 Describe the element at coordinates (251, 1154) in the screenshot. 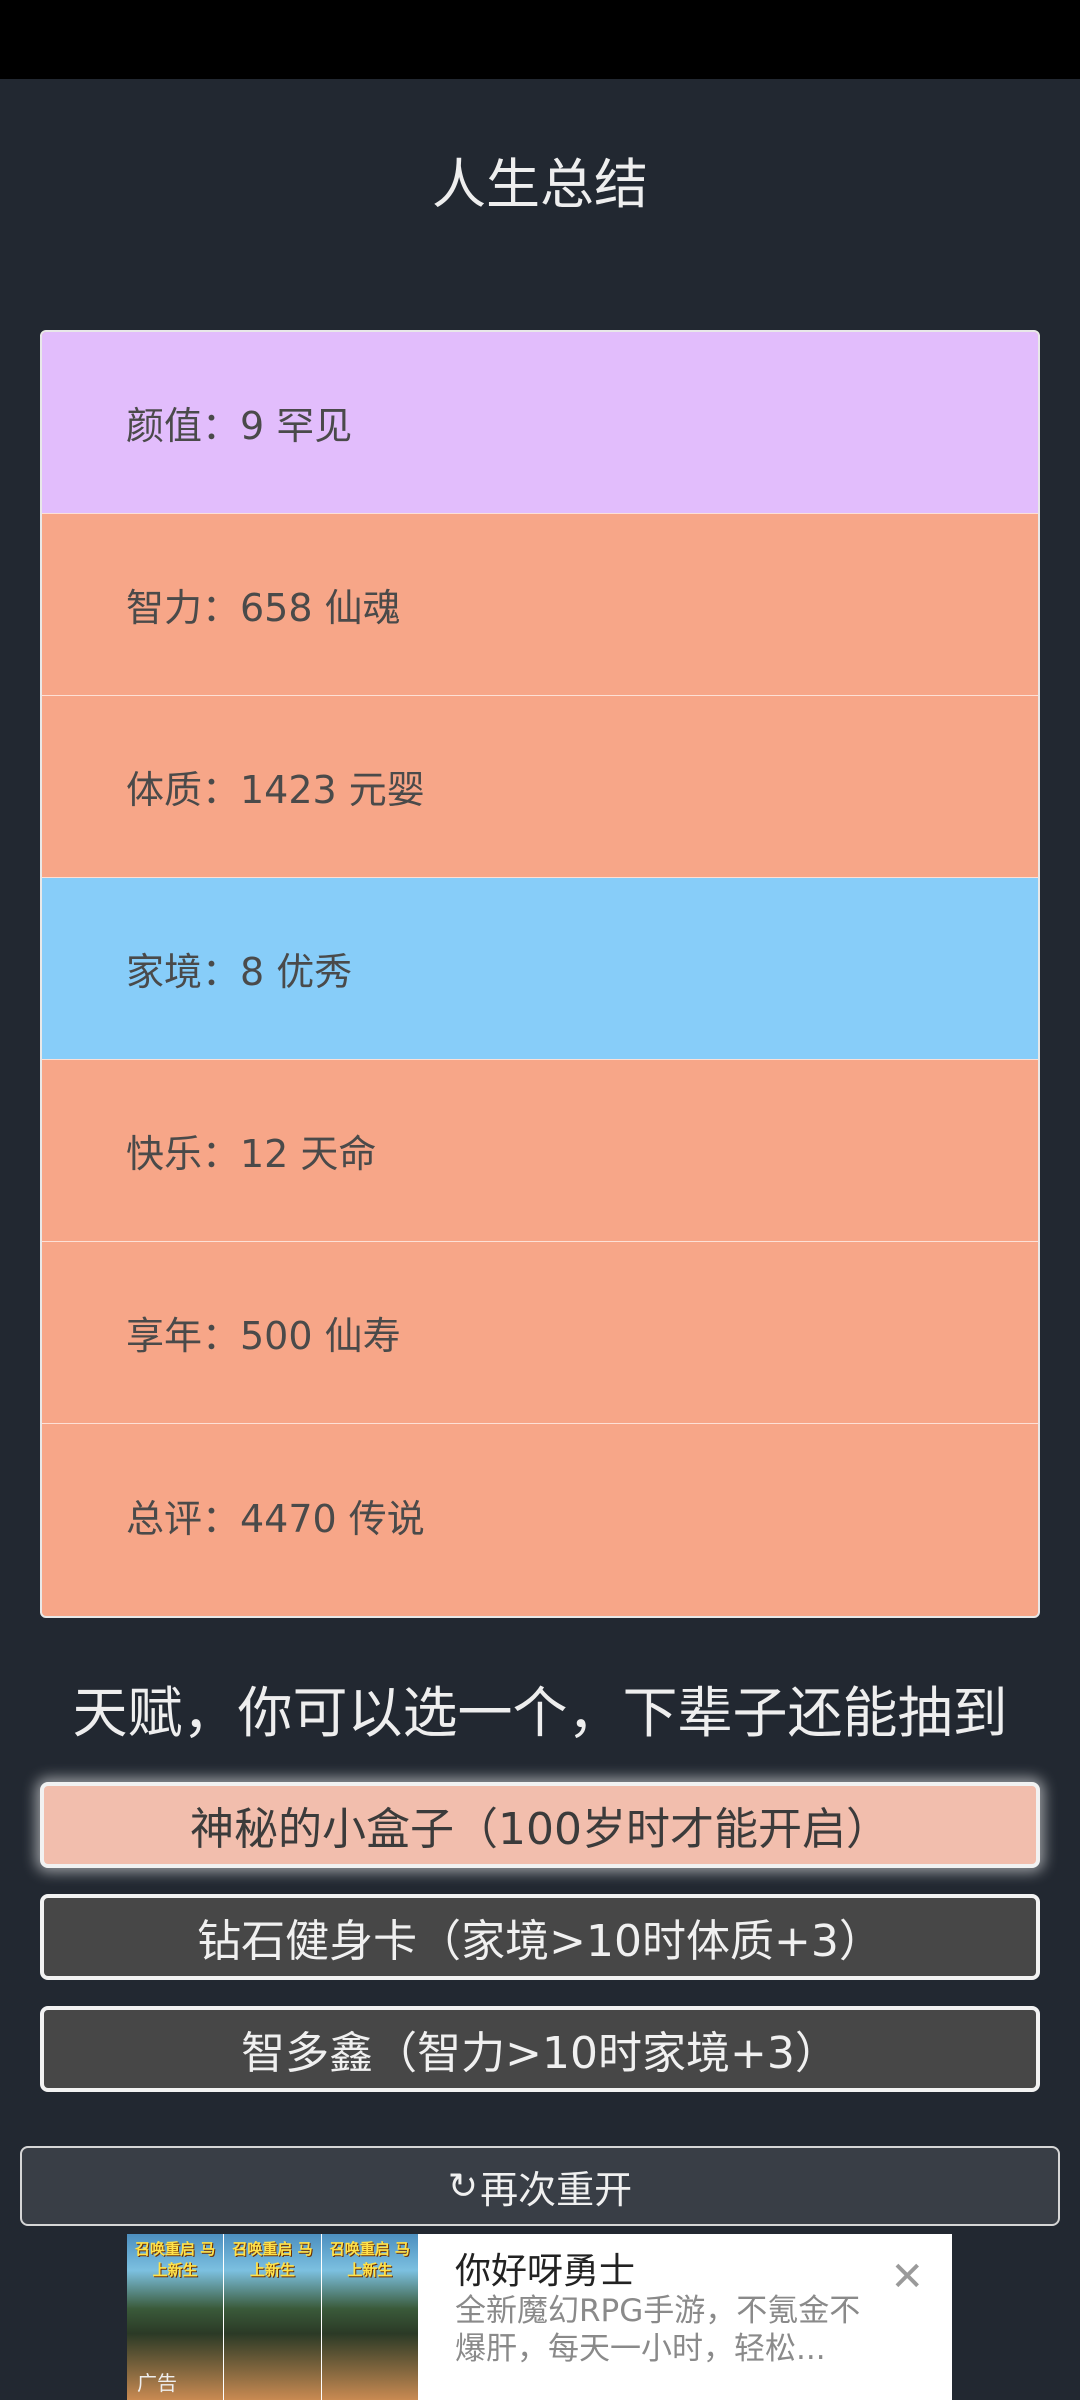

I see `stat-label: 快乐：12 天命` at that location.